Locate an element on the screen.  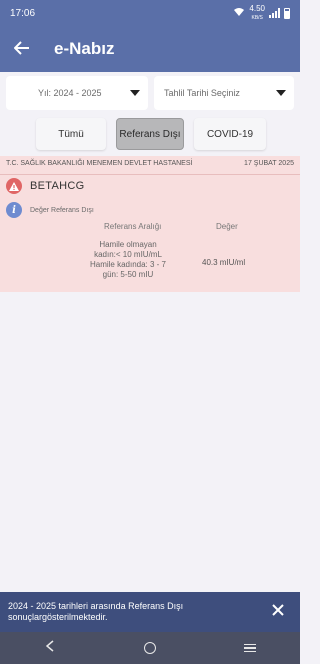
test-name: BETAHCG is located at coordinates (57, 186).